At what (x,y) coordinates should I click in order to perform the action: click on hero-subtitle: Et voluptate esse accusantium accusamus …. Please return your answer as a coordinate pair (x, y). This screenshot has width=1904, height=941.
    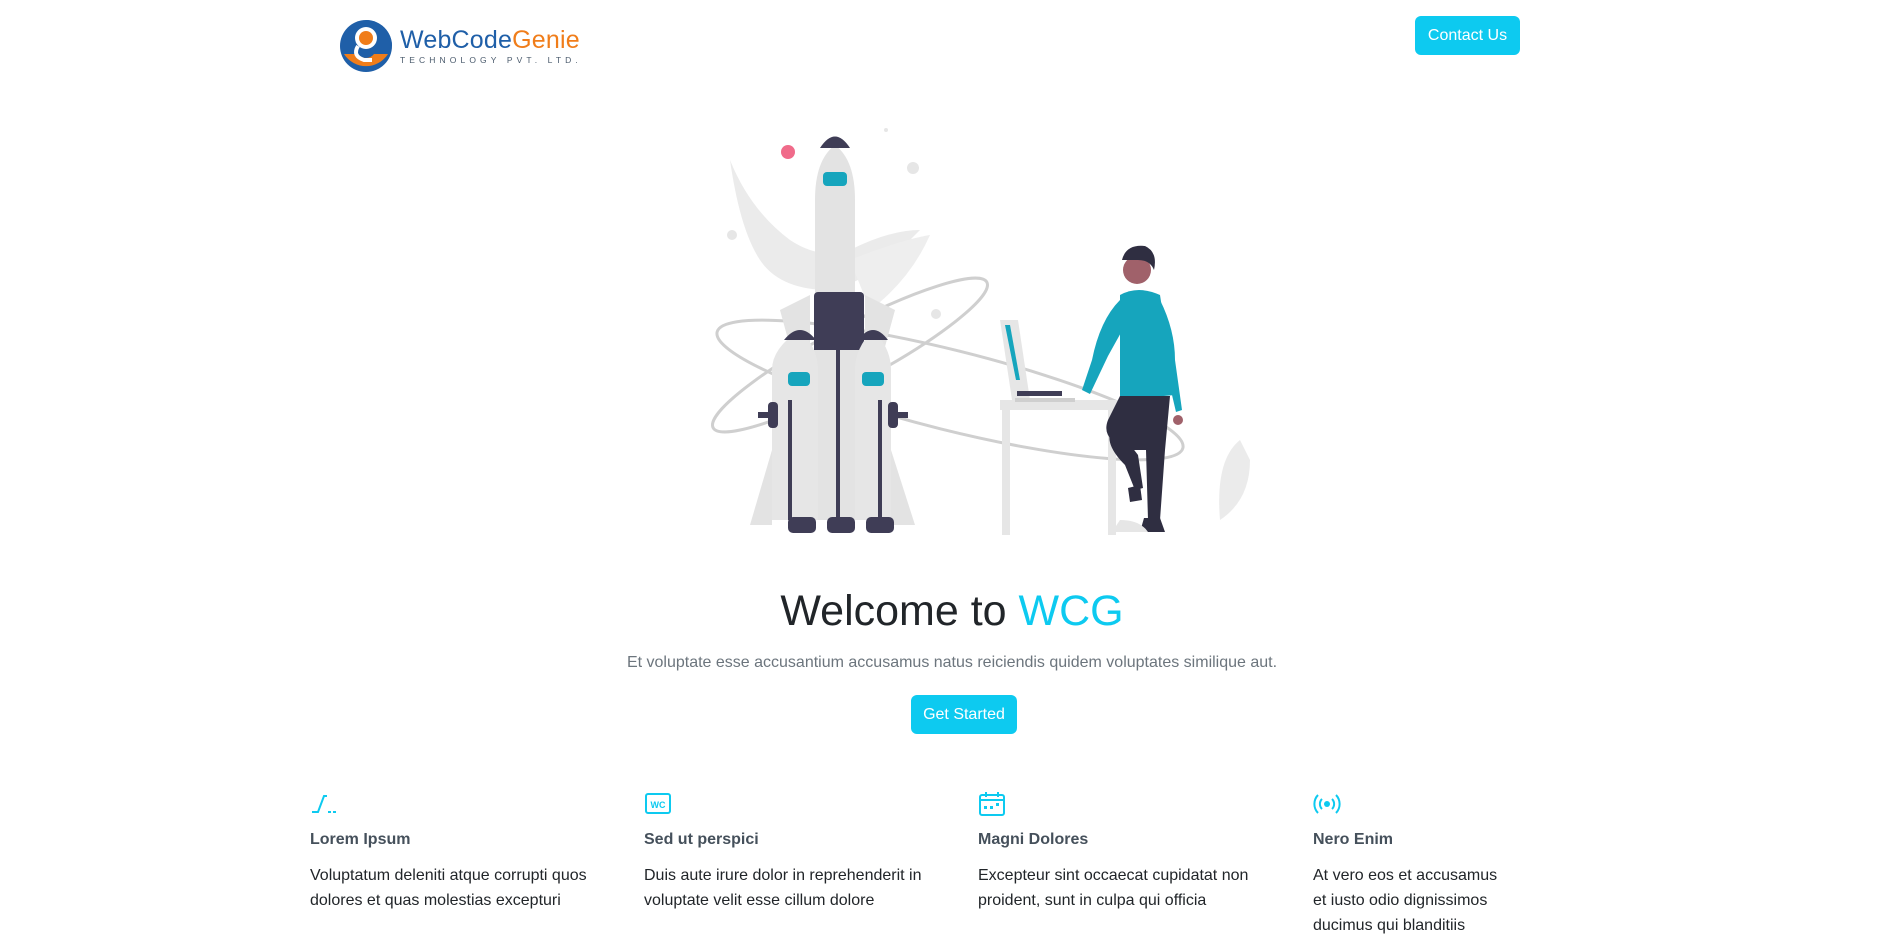
    Looking at the image, I should click on (952, 662).